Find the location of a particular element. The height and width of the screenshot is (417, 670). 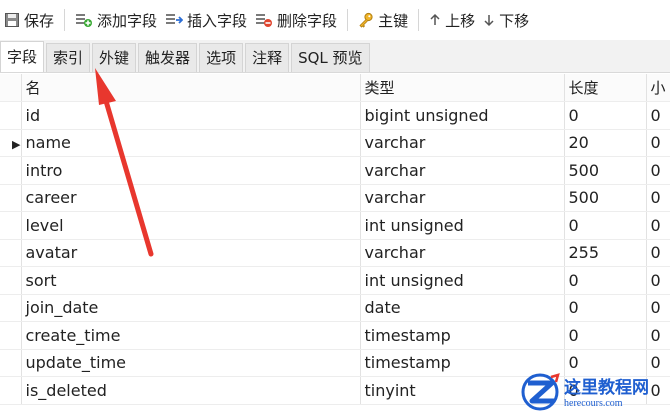

field-row: level int unsigned 0 0 is located at coordinates (335, 225).